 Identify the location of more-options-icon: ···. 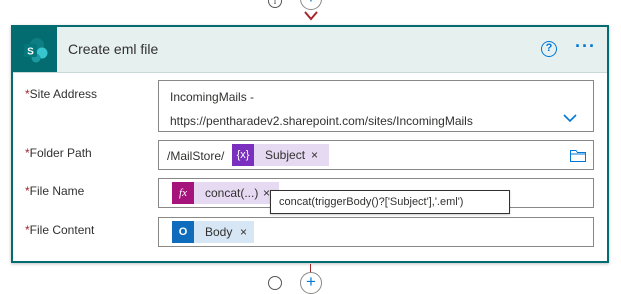
(587, 47).